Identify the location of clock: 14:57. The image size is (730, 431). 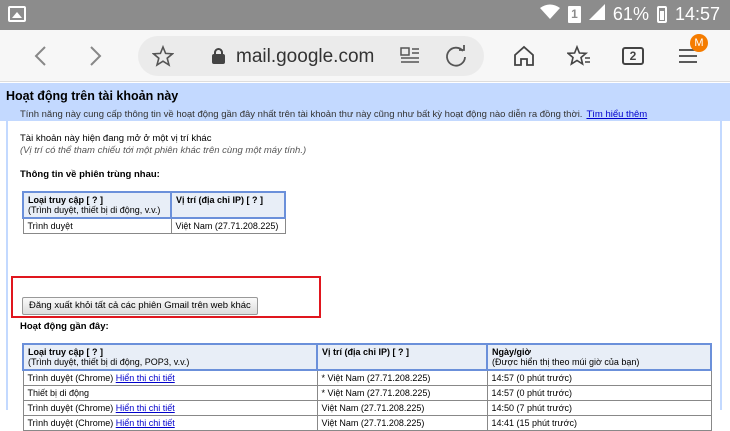
(697, 14).